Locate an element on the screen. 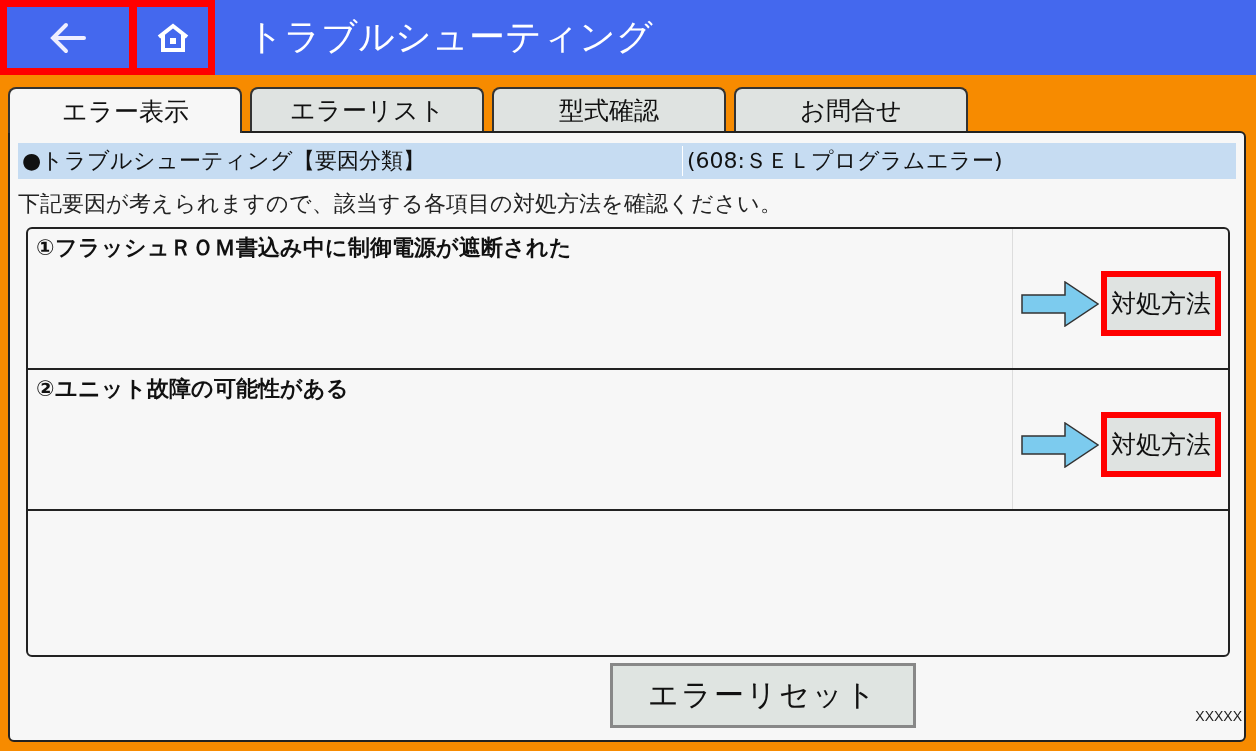  home-icon is located at coordinates (172, 37).